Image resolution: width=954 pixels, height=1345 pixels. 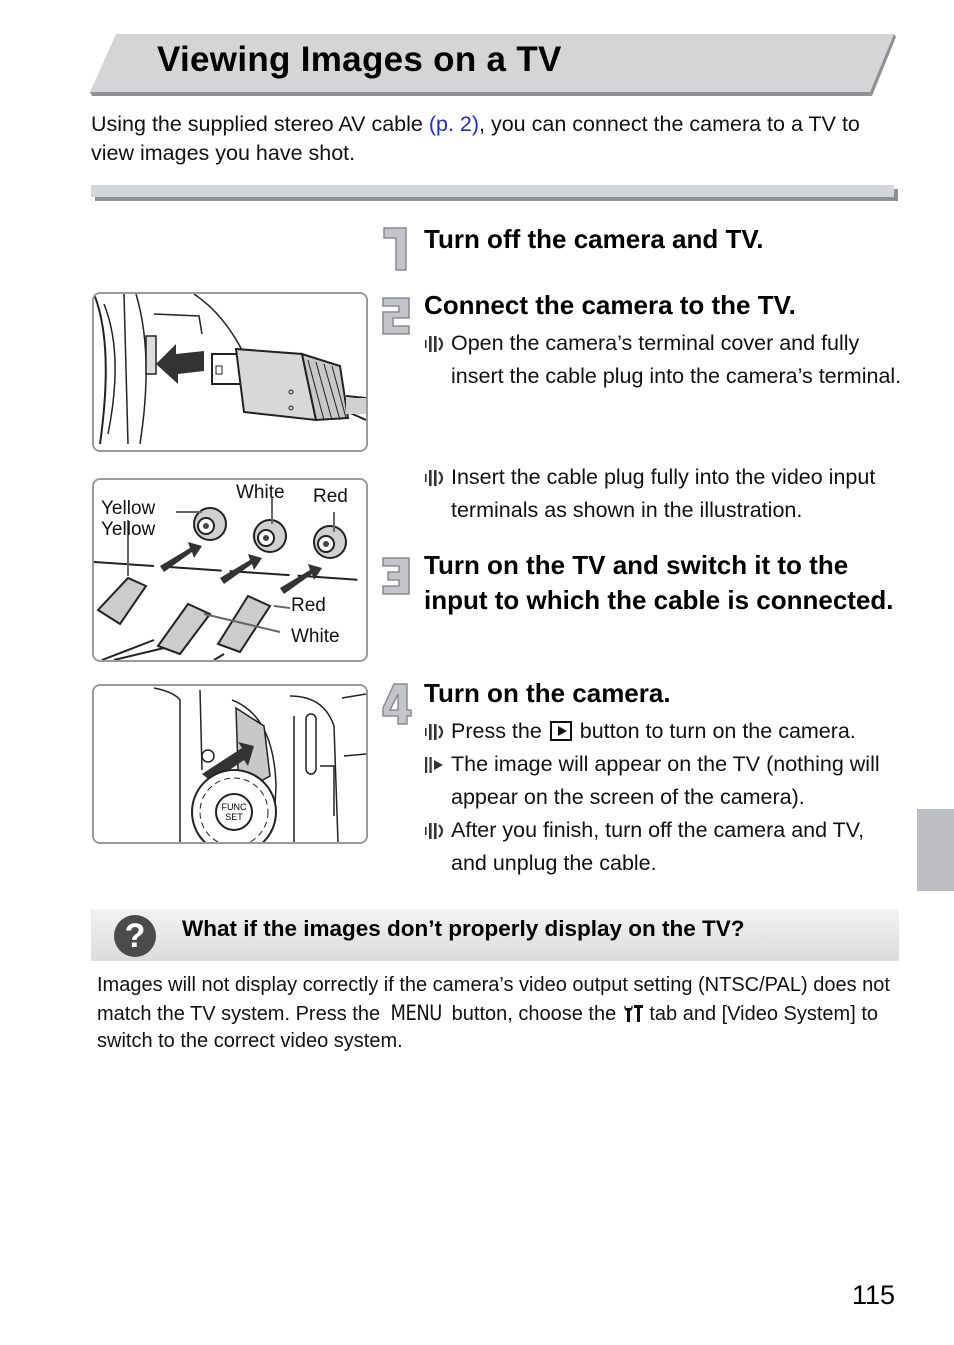 I want to click on page-reference-link: (p. 2), so click(x=454, y=124).